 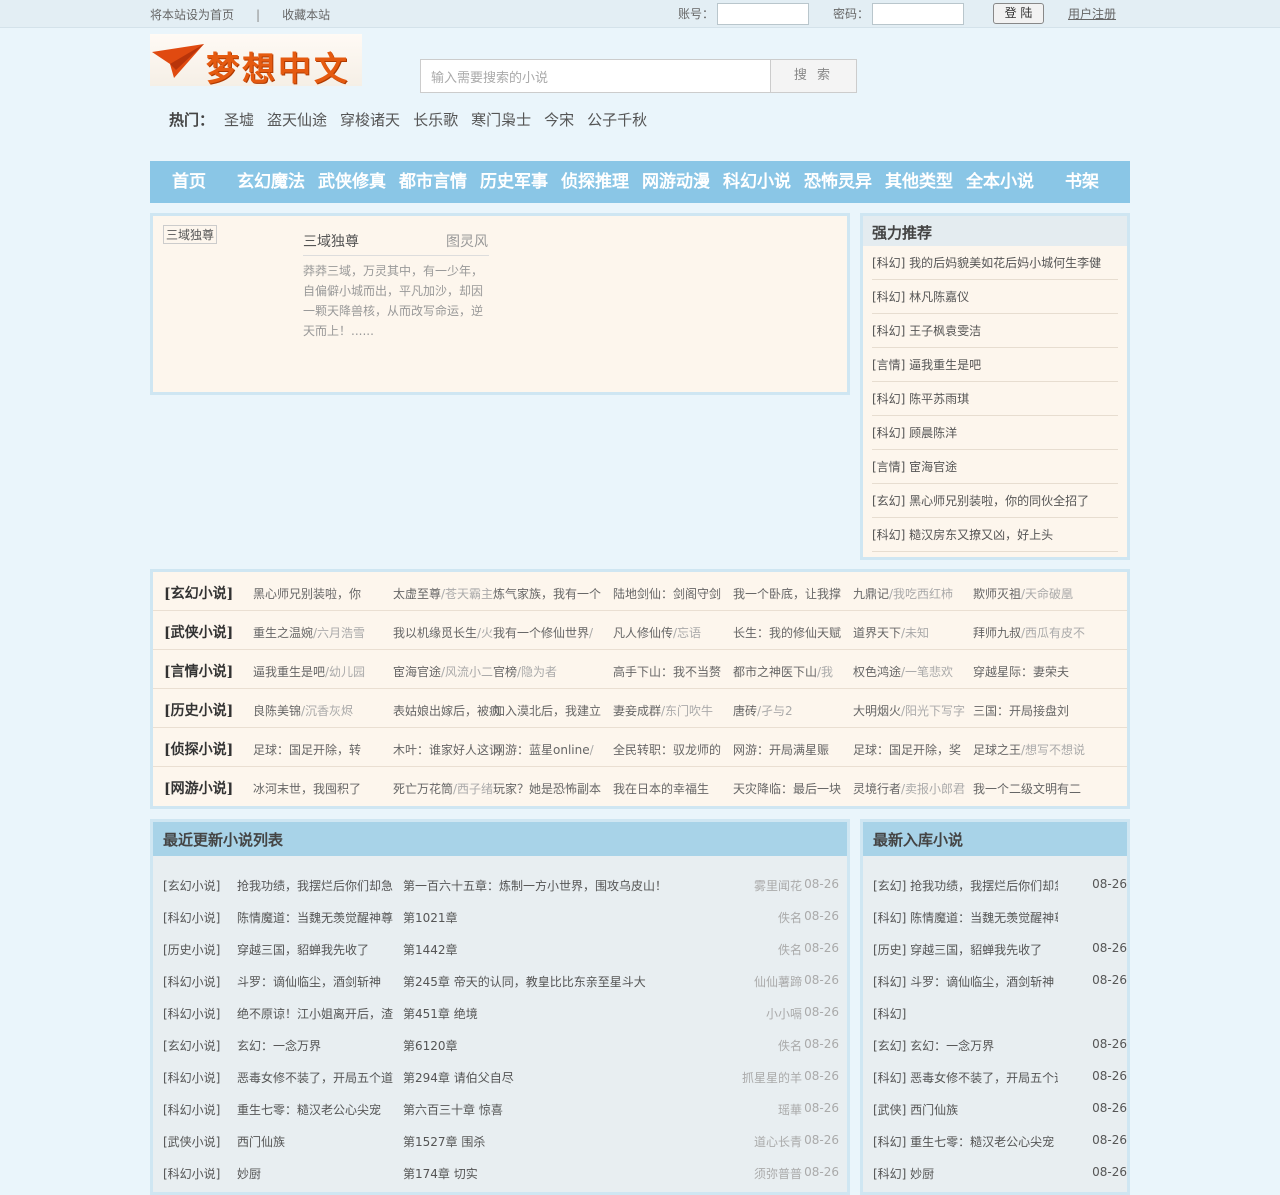 I want to click on category-book: 木叶：谁家好人这词, so click(x=447, y=749).